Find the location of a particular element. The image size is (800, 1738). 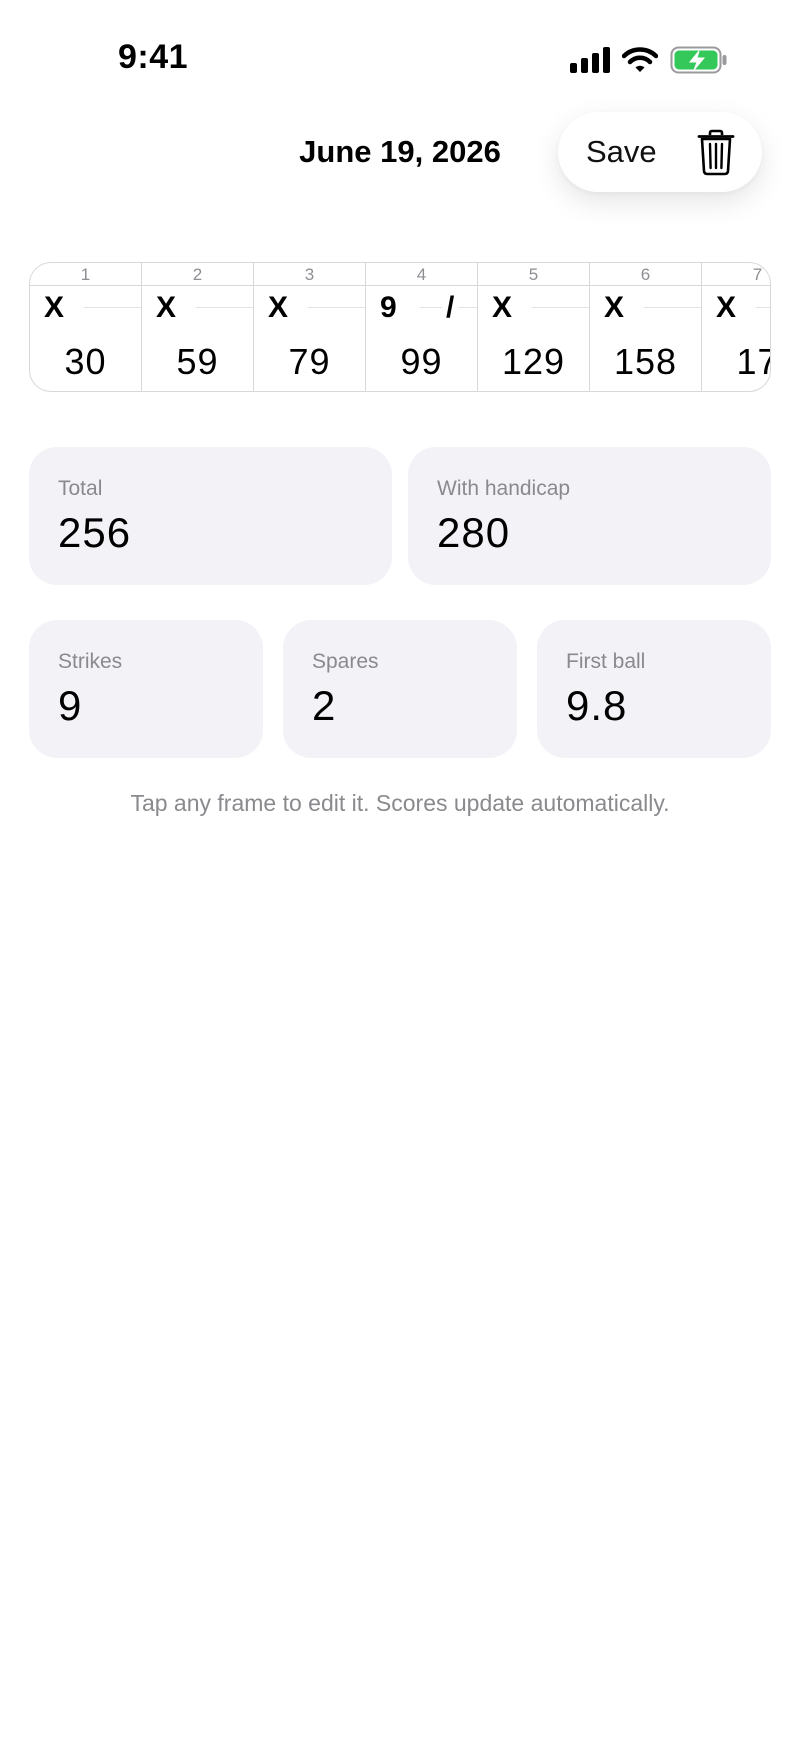

frame-6: 6 X 158 is located at coordinates (646, 327).